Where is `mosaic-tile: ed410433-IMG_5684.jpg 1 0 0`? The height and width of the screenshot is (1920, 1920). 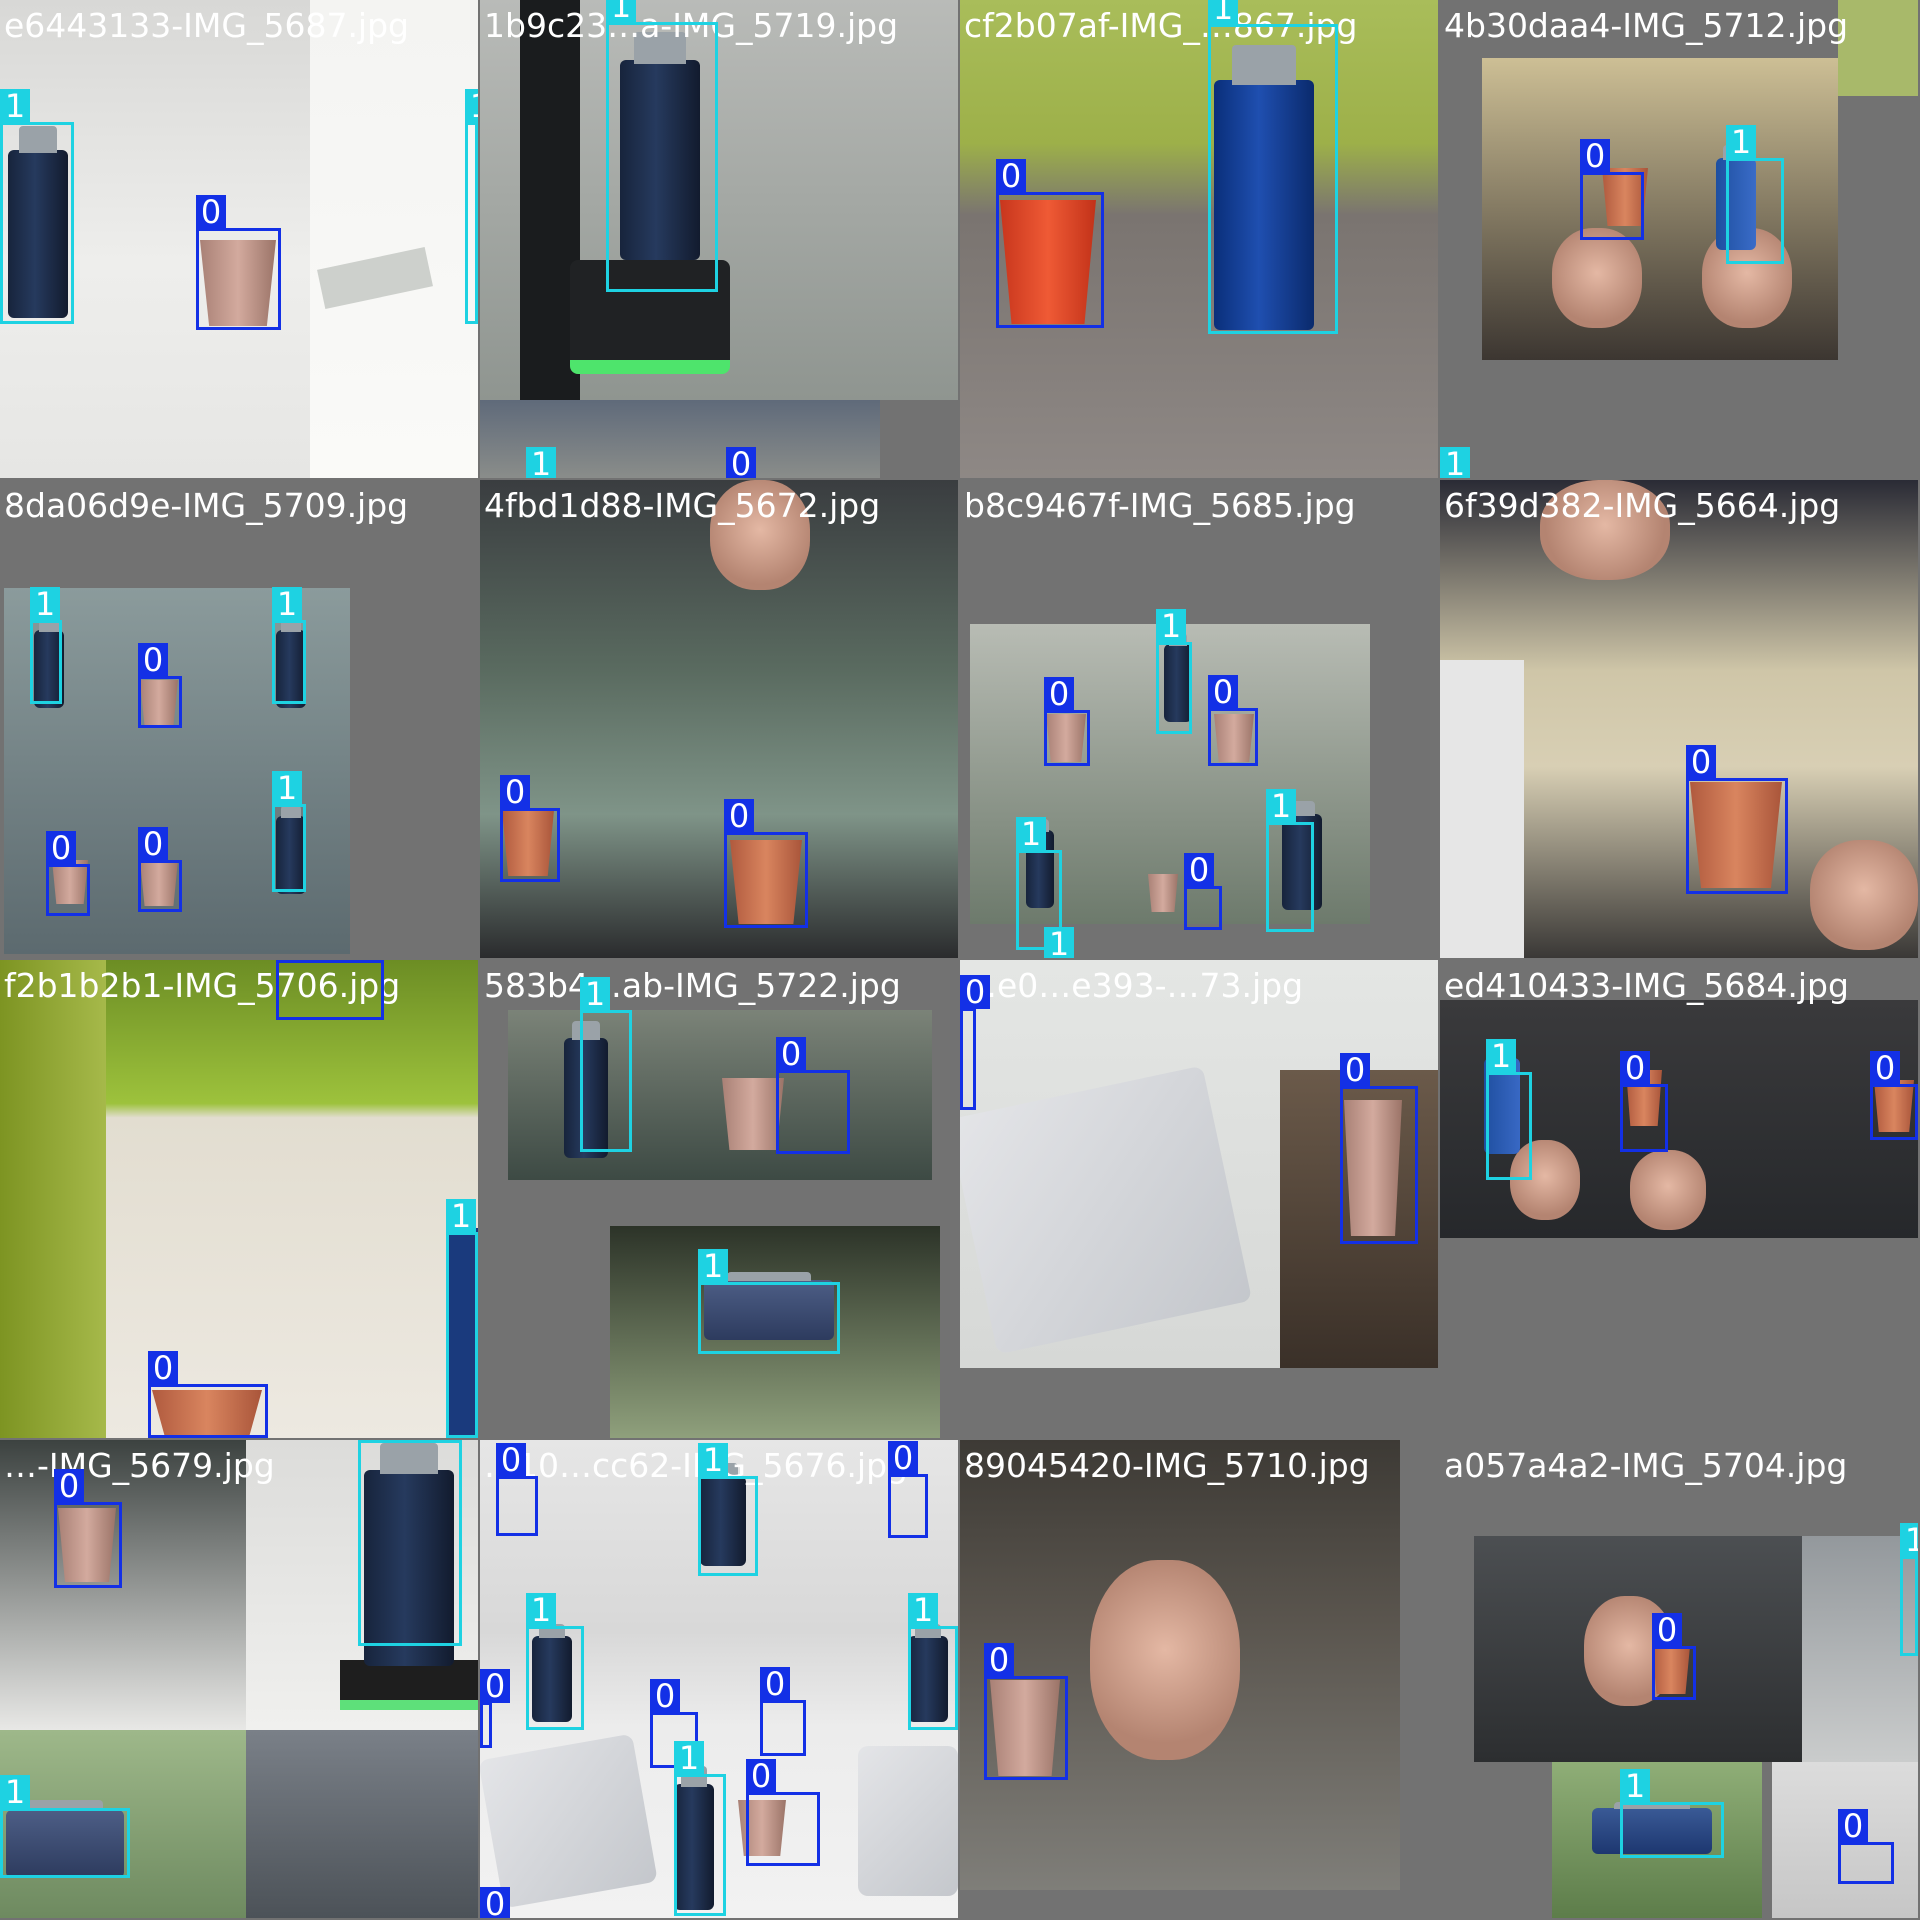 mosaic-tile: ed410433-IMG_5684.jpg 1 0 0 is located at coordinates (1679, 1199).